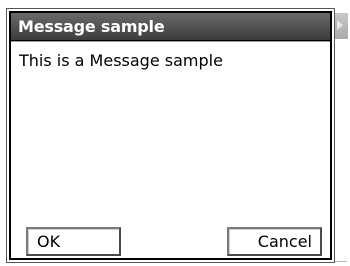  Describe the element at coordinates (170, 27) in the screenshot. I see `dialog-titlebar: Message sample` at that location.